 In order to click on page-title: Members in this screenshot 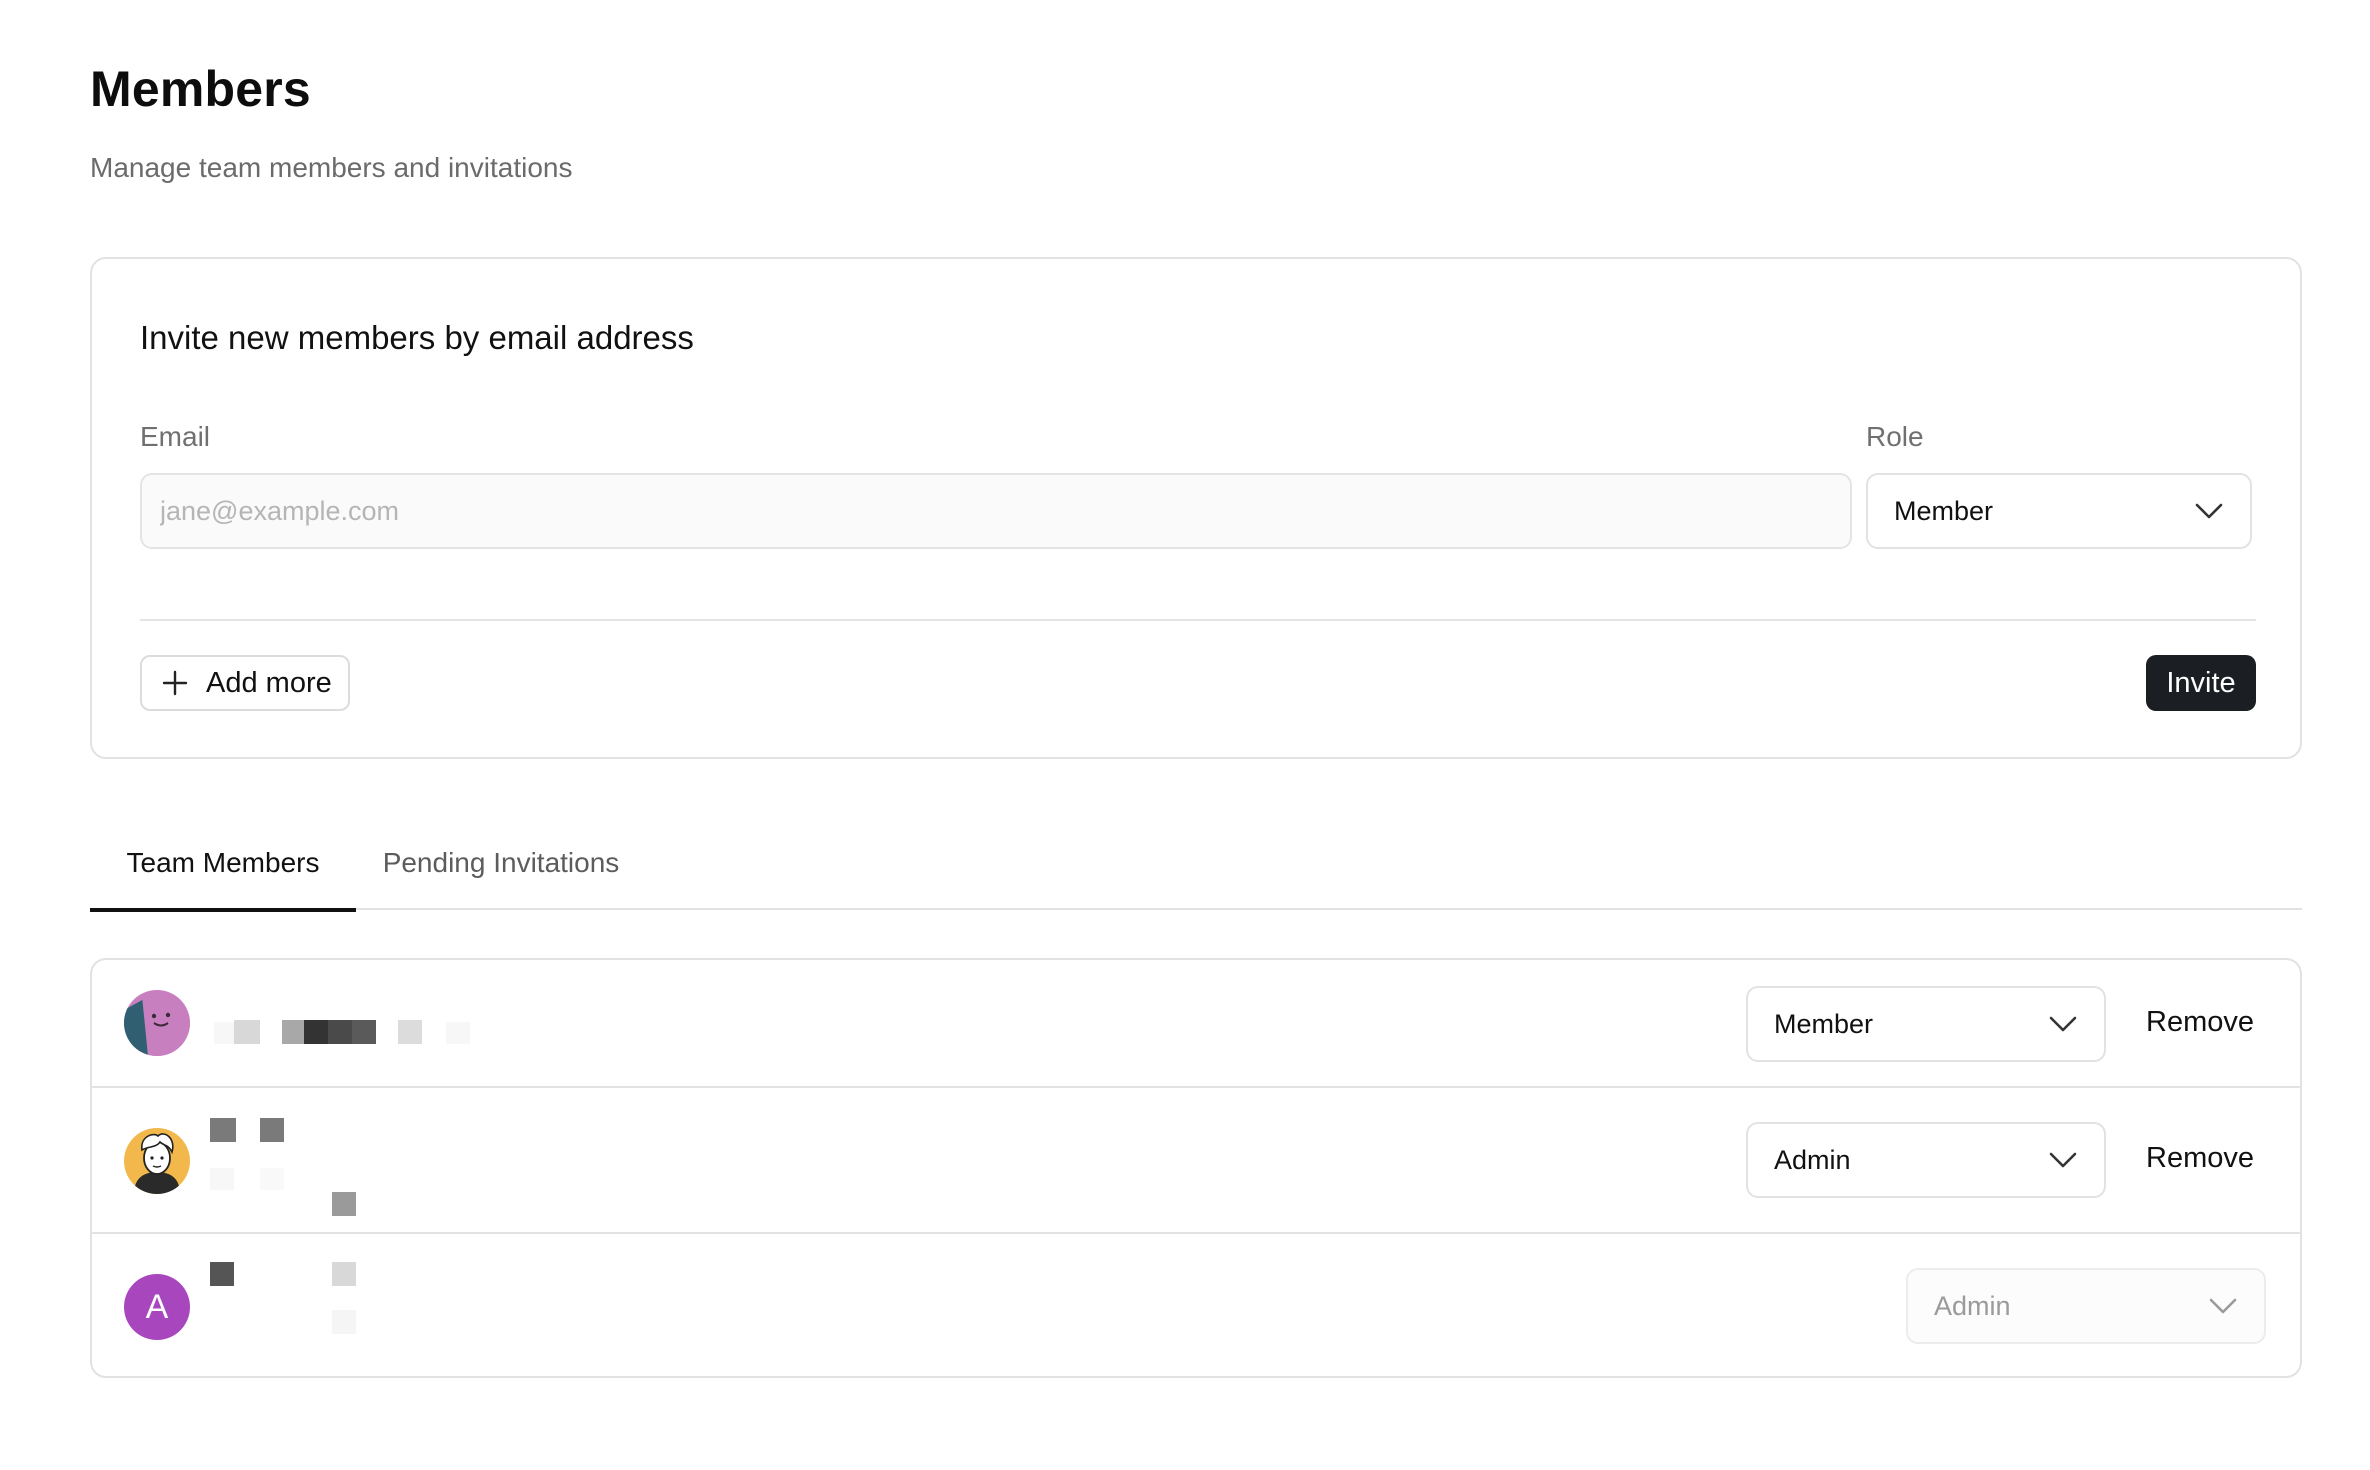, I will do `click(200, 89)`.